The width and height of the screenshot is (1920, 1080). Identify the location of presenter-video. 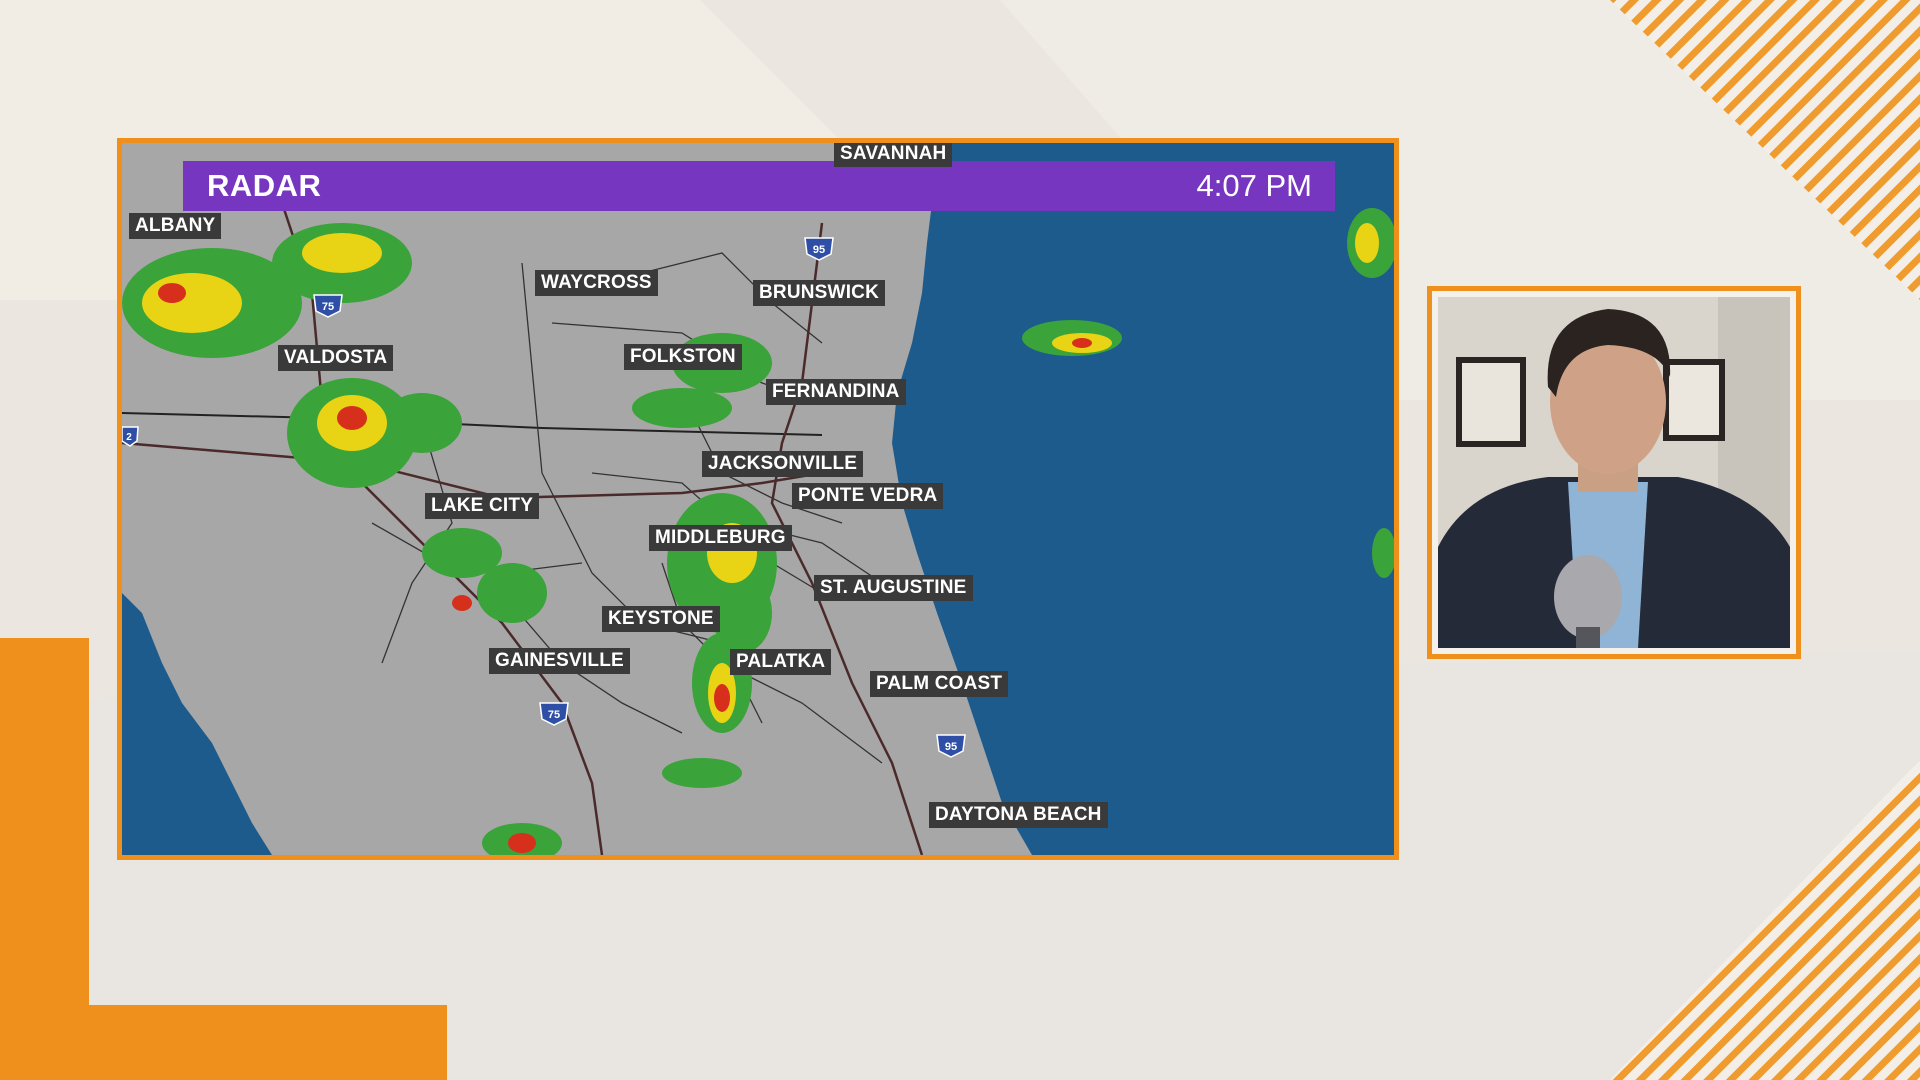
(1614, 472).